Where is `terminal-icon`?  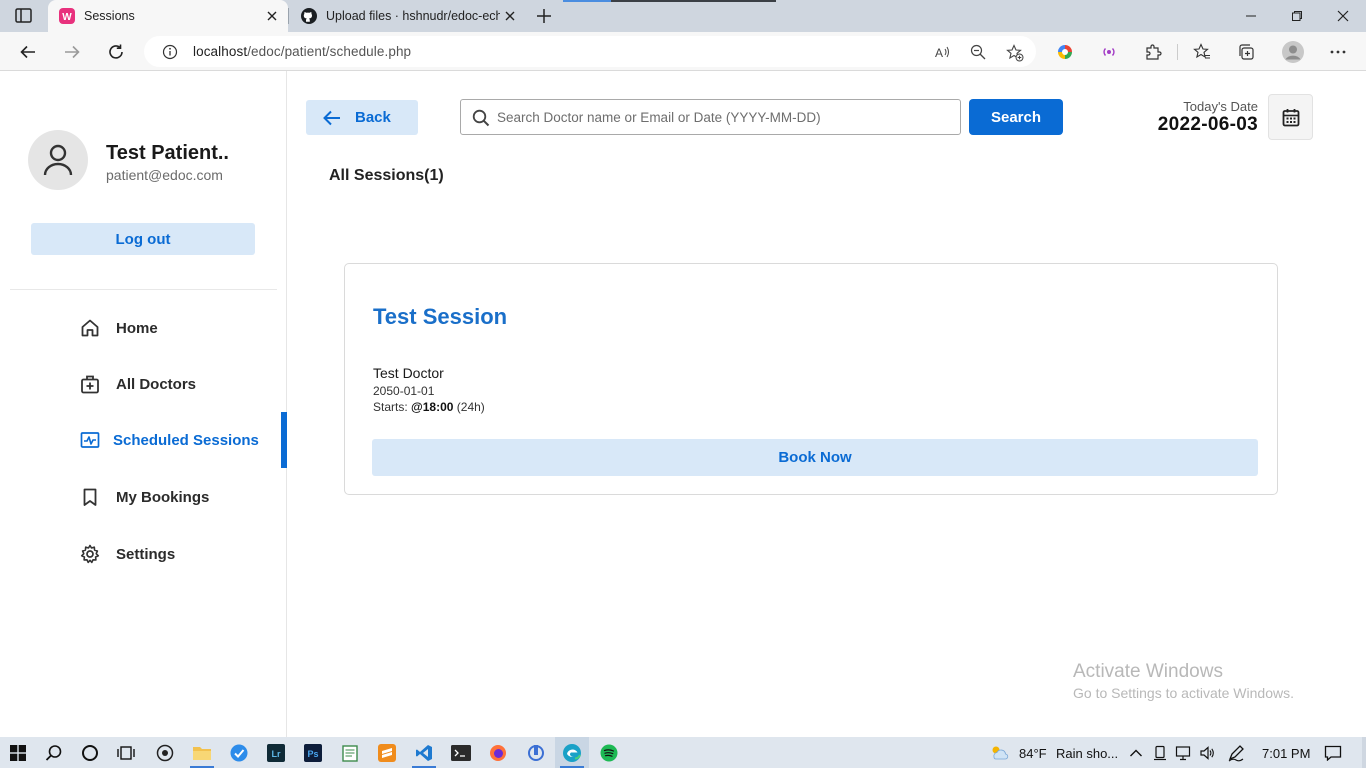 terminal-icon is located at coordinates (461, 753).